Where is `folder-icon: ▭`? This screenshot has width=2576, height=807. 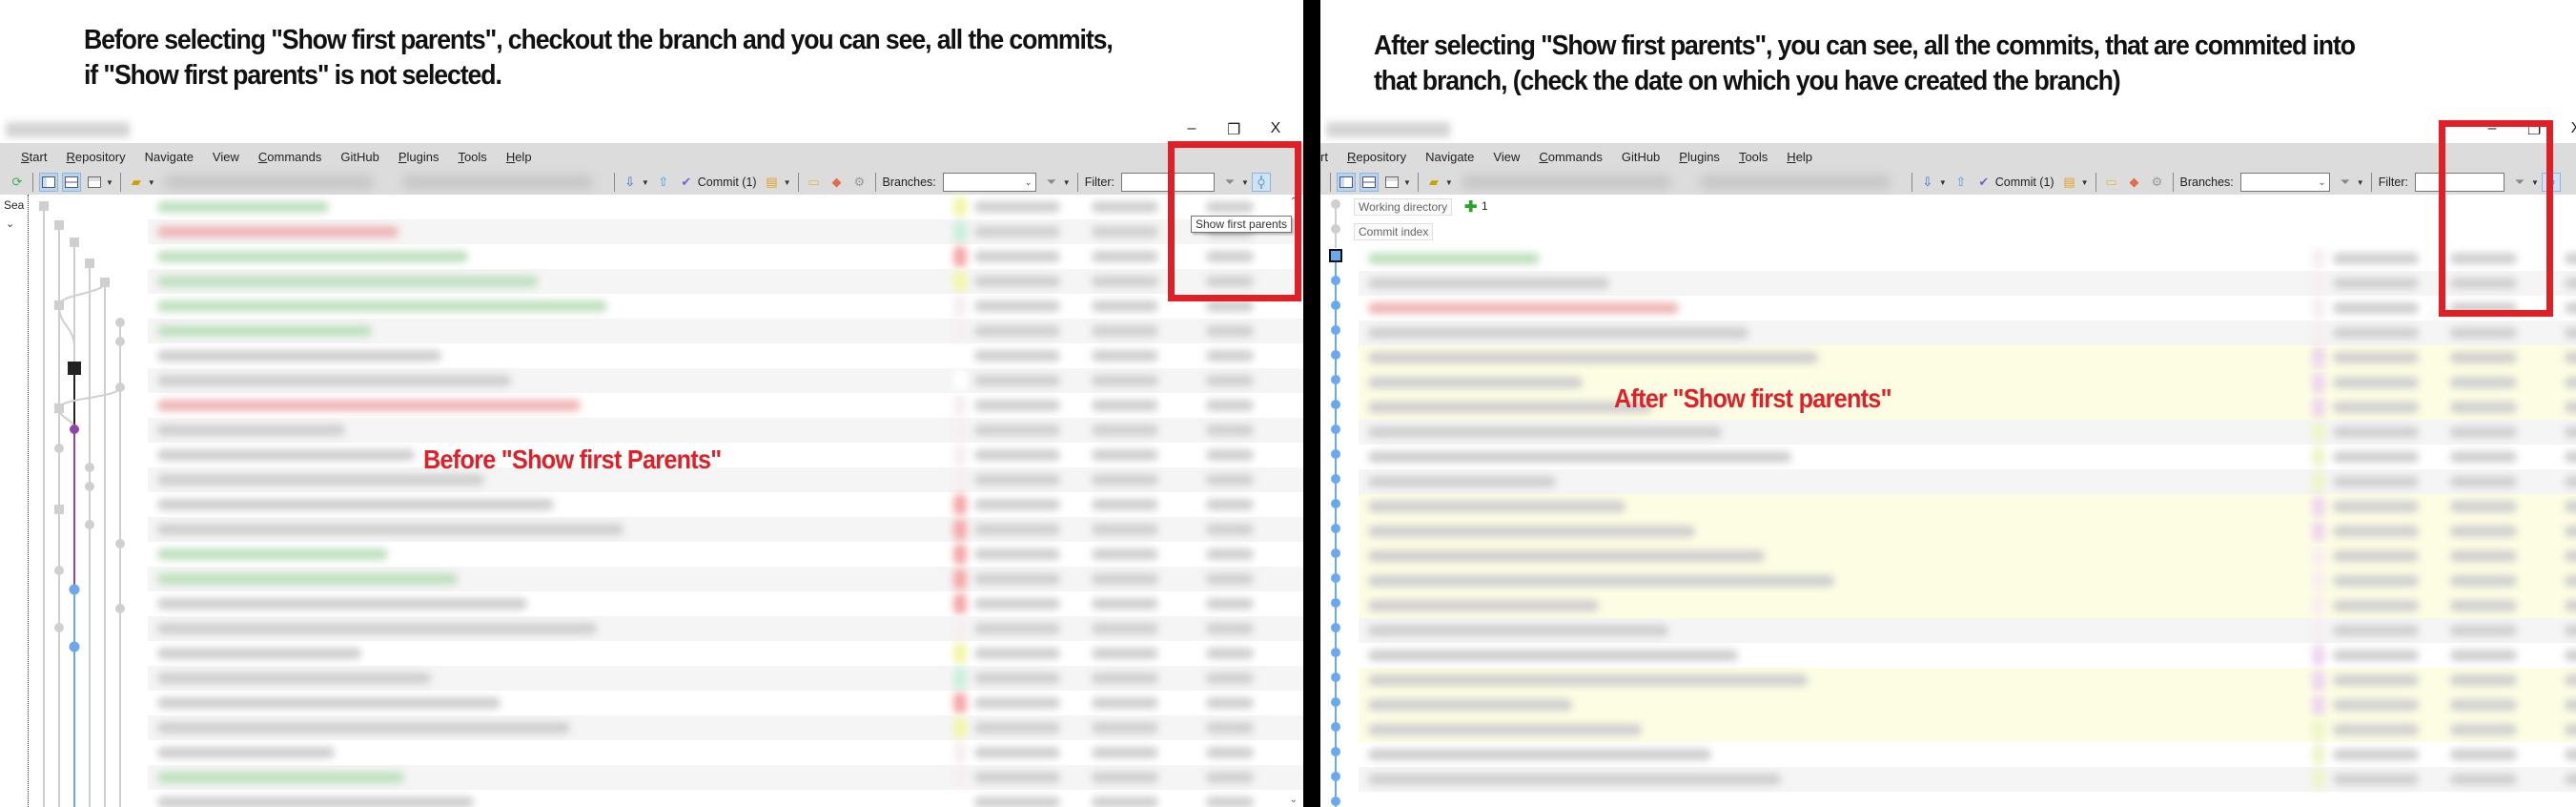 folder-icon: ▭ is located at coordinates (815, 182).